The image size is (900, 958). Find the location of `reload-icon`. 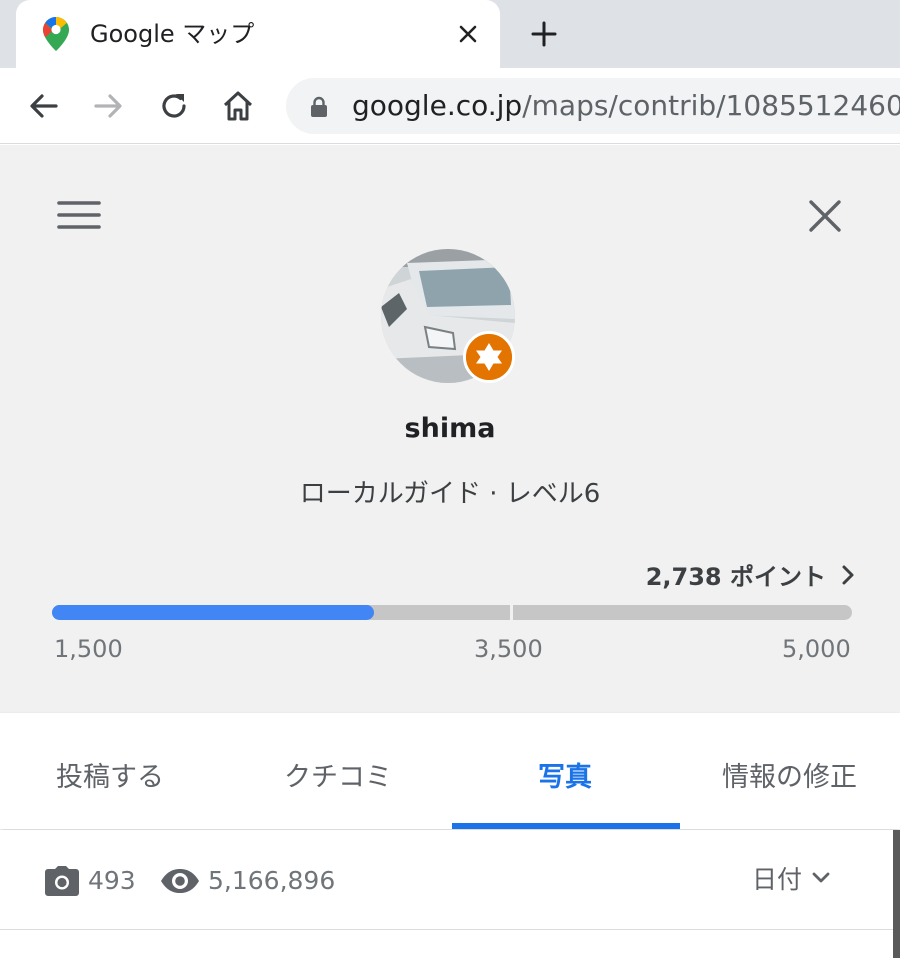

reload-icon is located at coordinates (174, 106).